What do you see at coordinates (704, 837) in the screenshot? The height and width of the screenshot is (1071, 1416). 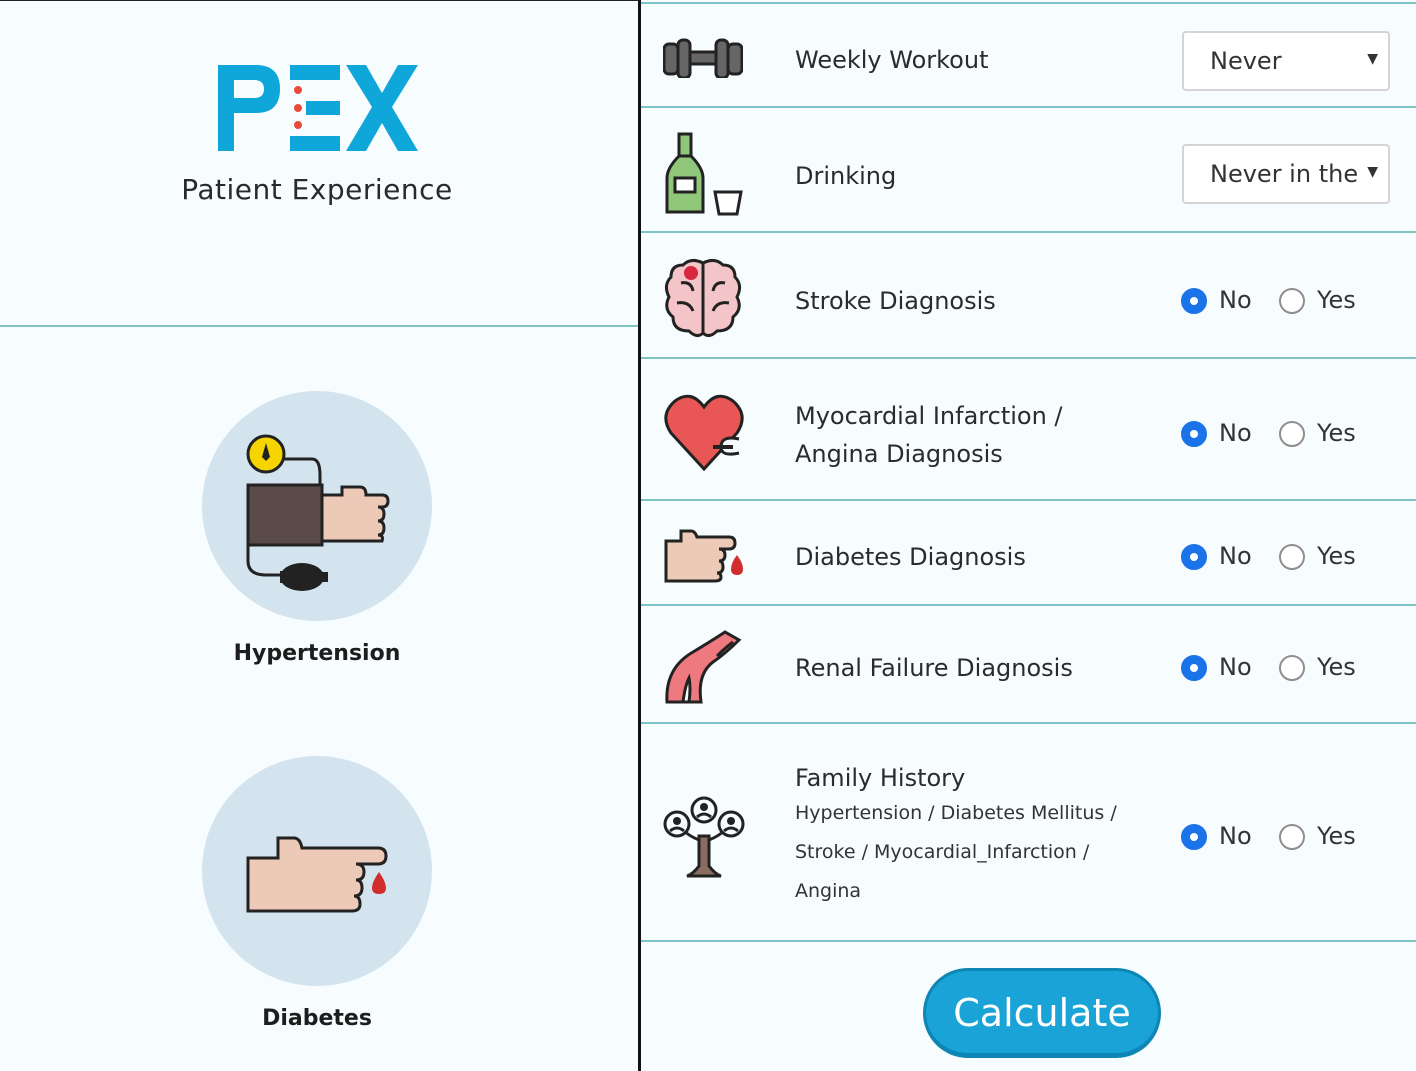 I see `family-tree-icon` at bounding box center [704, 837].